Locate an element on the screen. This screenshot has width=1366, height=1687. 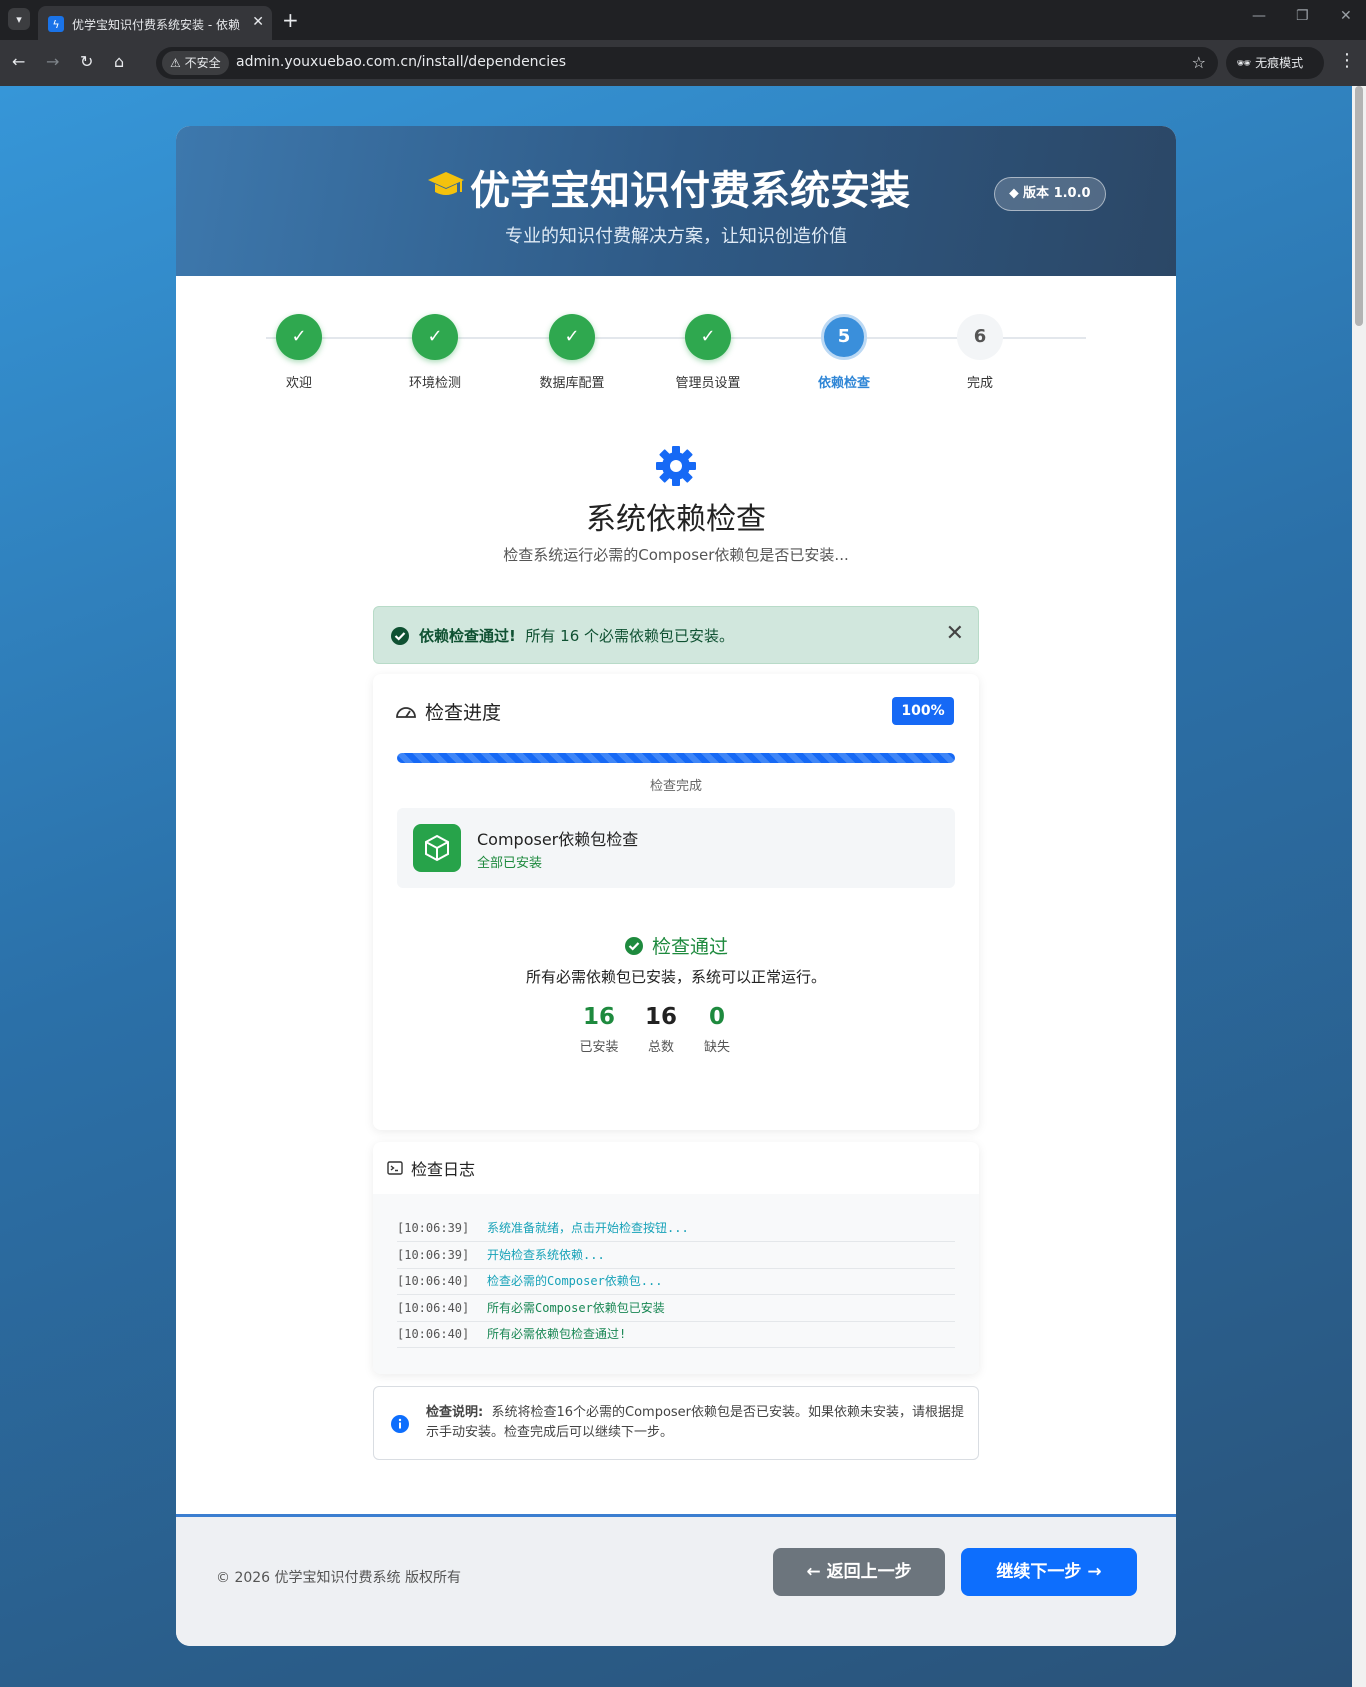
info-icon is located at coordinates (400, 1424).